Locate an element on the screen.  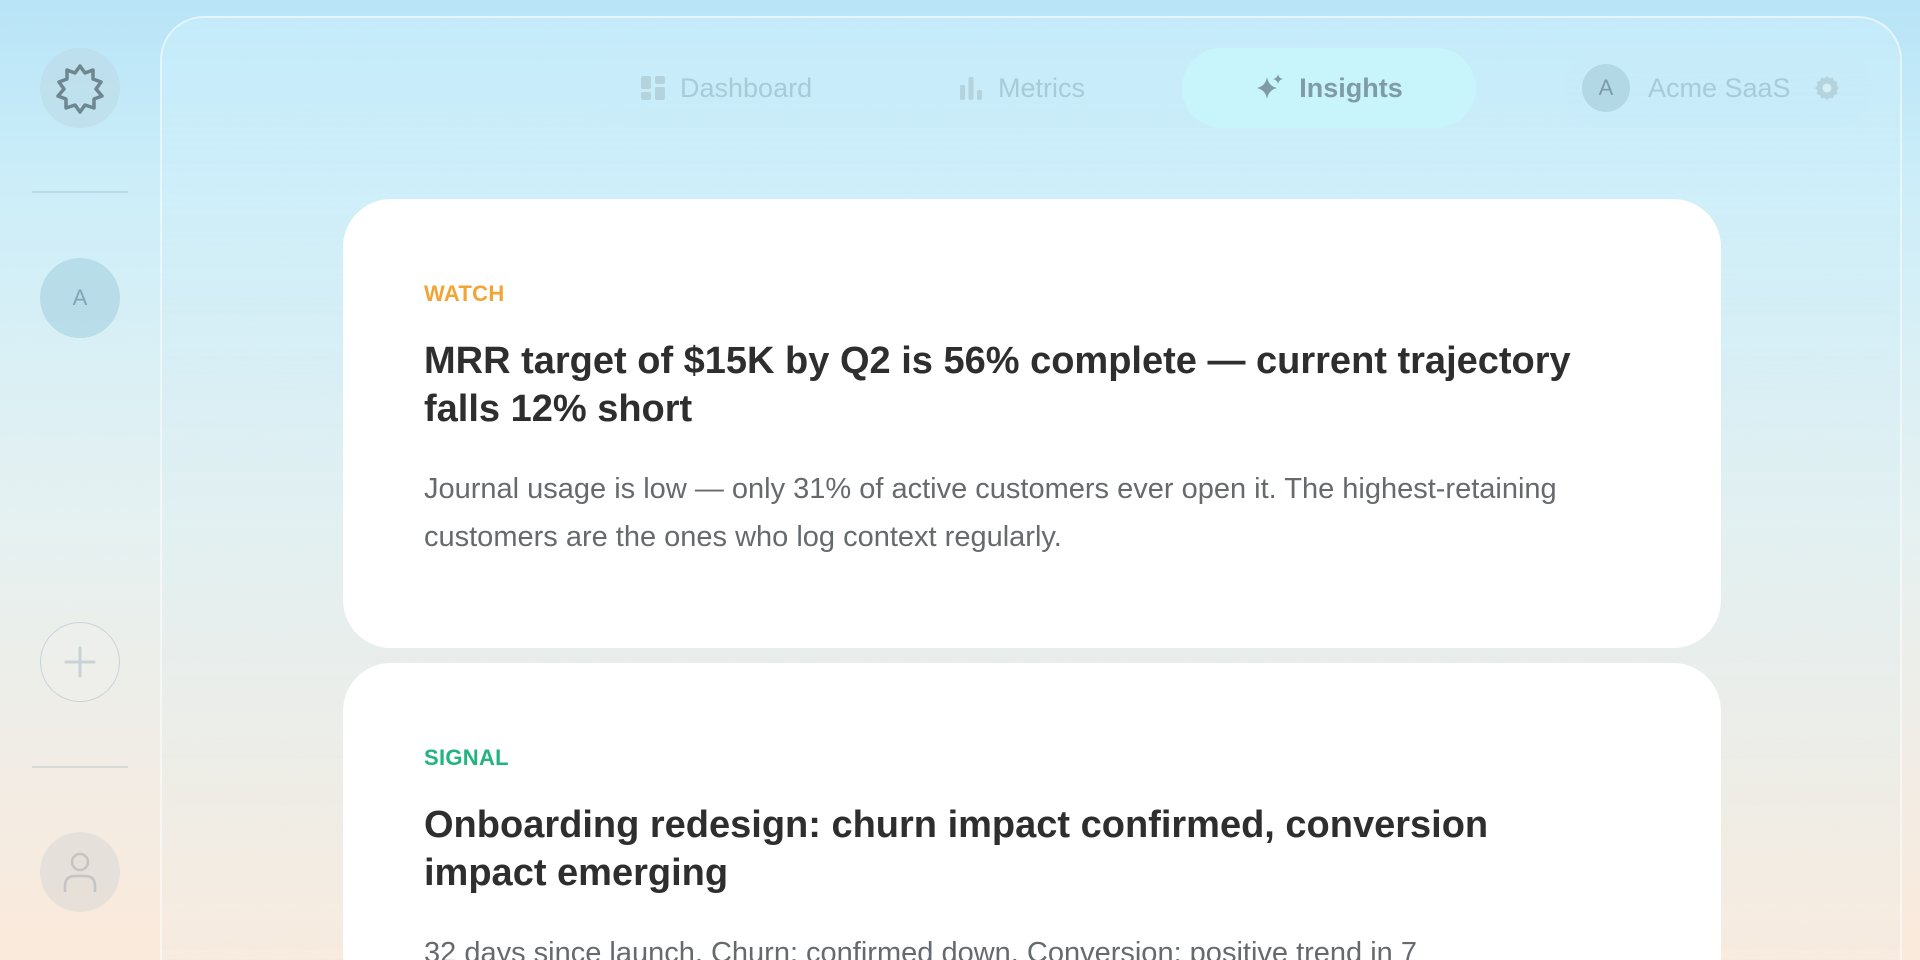
insight-tag: SIGNAL is located at coordinates (466, 757).